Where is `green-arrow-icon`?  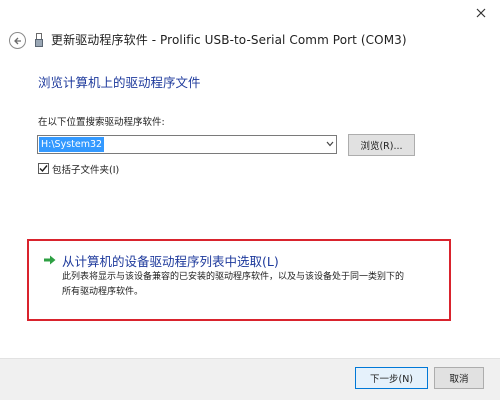 green-arrow-icon is located at coordinates (50, 260).